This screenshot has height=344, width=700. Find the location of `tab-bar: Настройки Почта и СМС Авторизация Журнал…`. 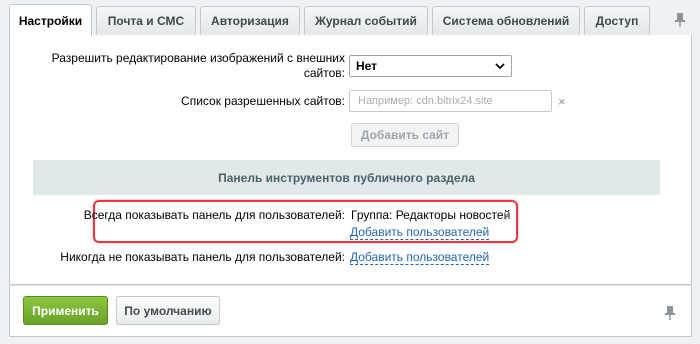

tab-bar: Настройки Почта и СМС Авторизация Журнал… is located at coordinates (350, 18).